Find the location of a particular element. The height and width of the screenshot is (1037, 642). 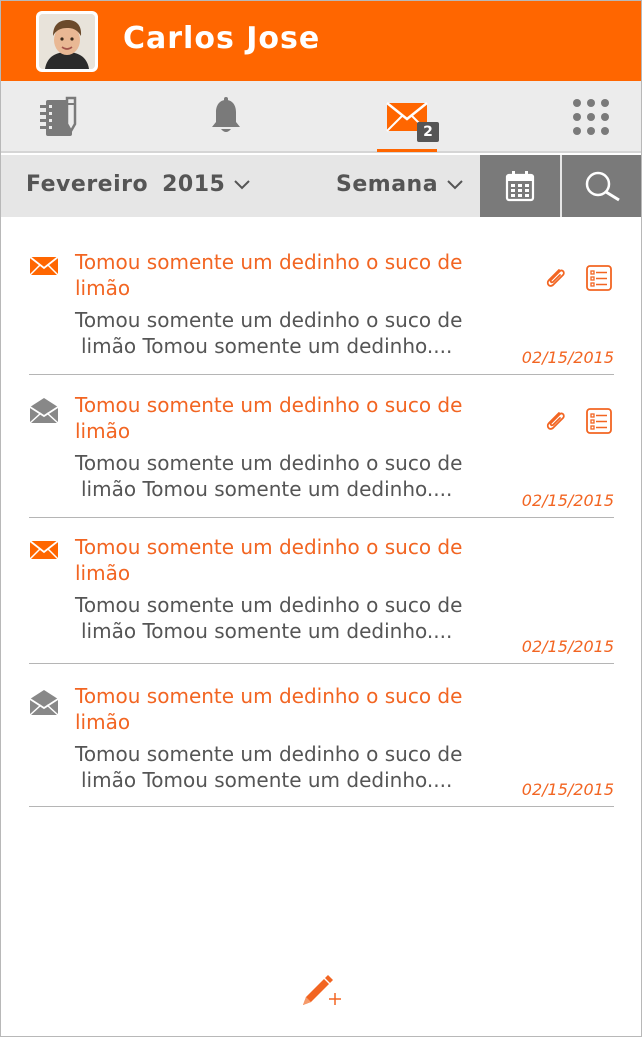

tab-notebook is located at coordinates (59, 117).